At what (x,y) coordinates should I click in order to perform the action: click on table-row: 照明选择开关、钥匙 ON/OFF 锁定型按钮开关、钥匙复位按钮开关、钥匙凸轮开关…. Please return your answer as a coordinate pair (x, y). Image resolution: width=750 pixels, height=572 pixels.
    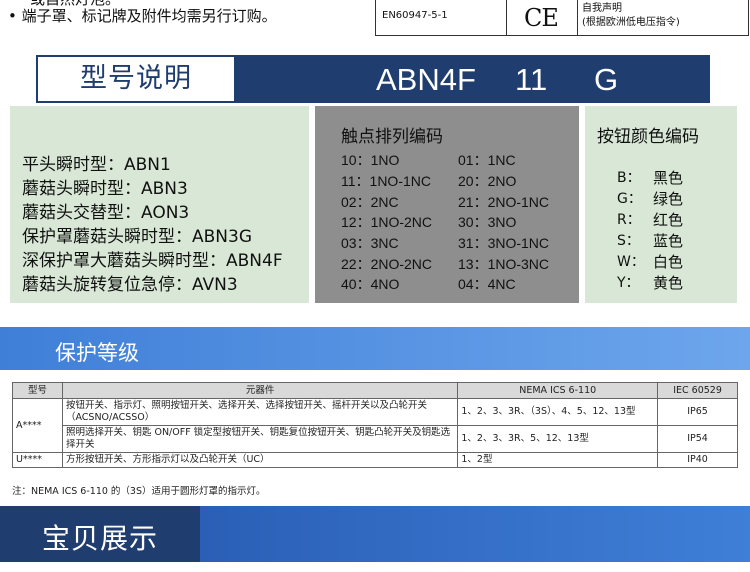
    Looking at the image, I should click on (375, 439).